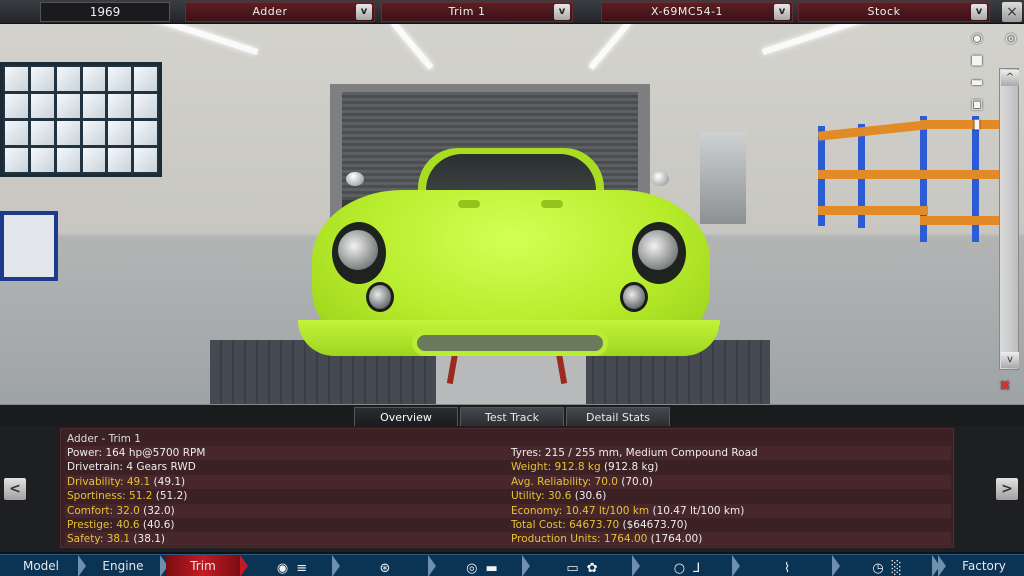 The image size is (1024, 576). I want to click on stat-reference-value: (38.1), so click(148, 539).